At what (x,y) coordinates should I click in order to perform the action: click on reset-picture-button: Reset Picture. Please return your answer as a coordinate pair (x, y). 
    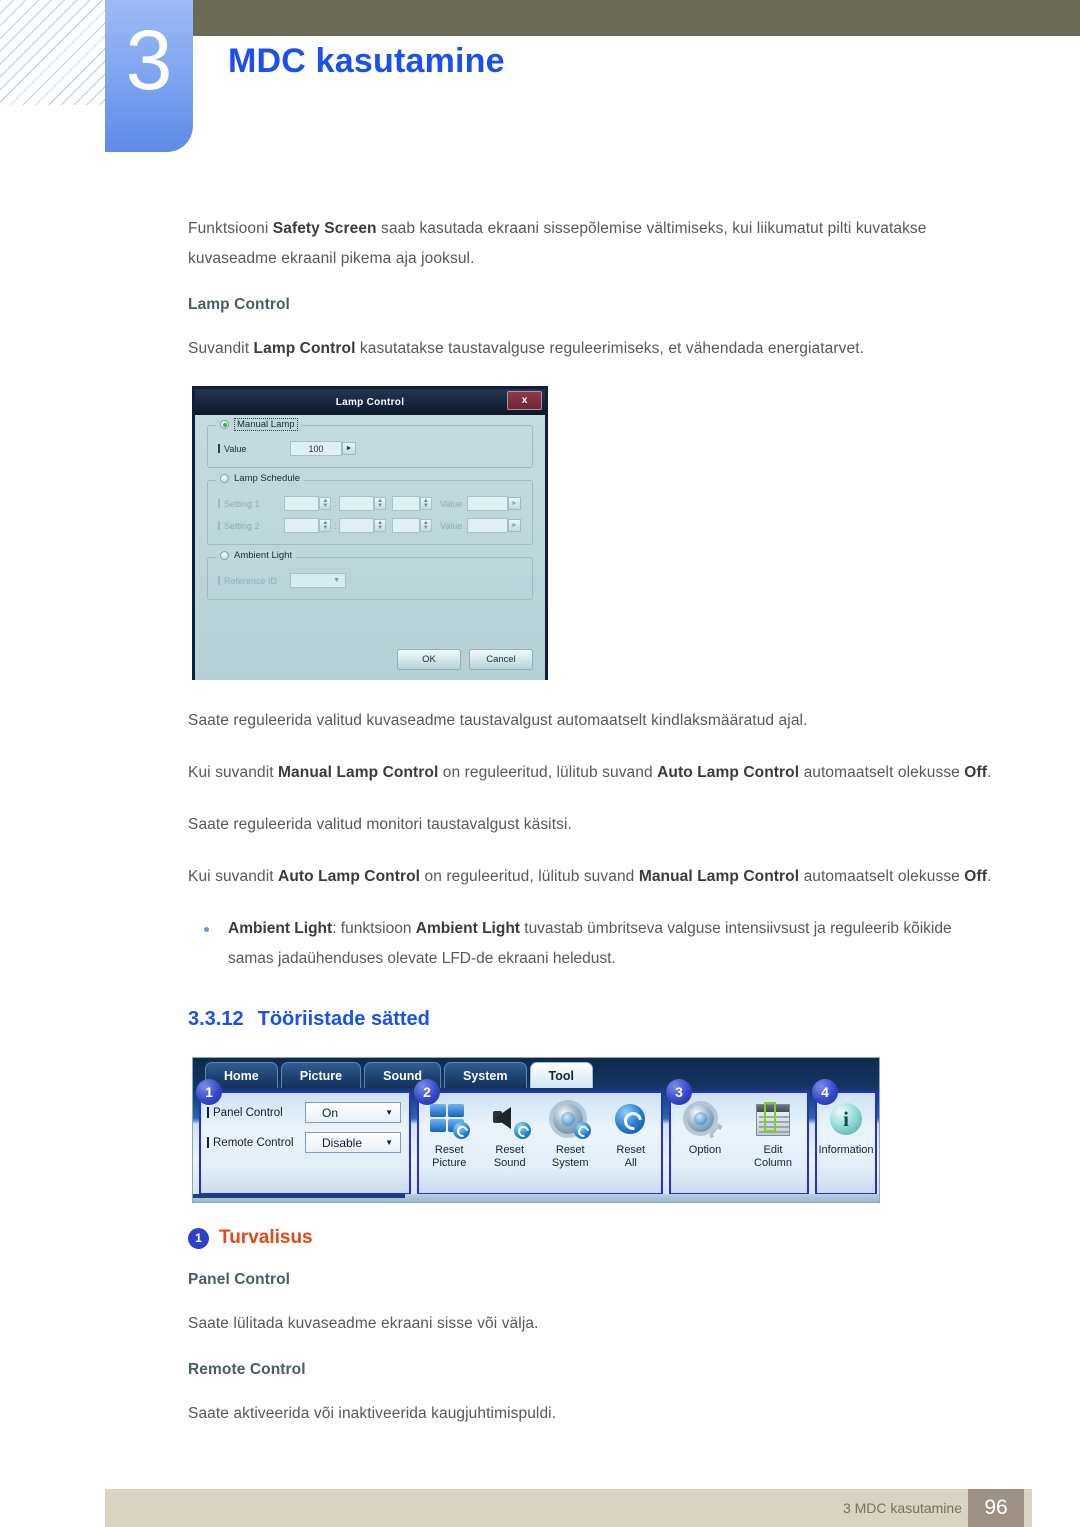
    Looking at the image, I should click on (449, 1135).